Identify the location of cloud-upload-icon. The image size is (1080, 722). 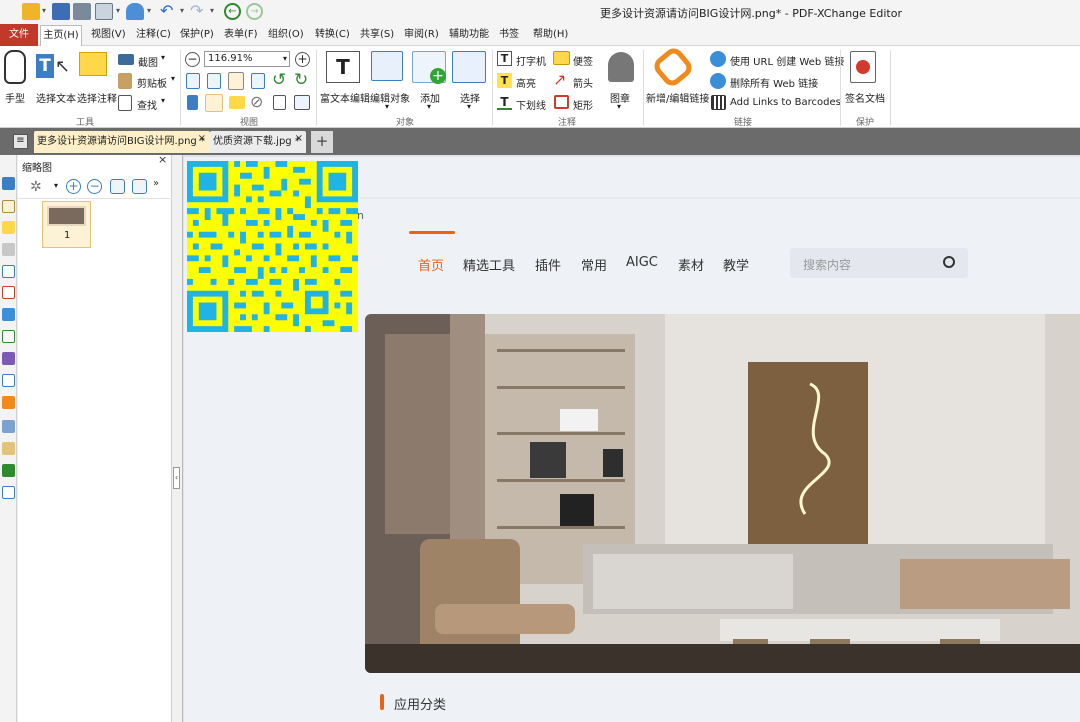
(135, 11).